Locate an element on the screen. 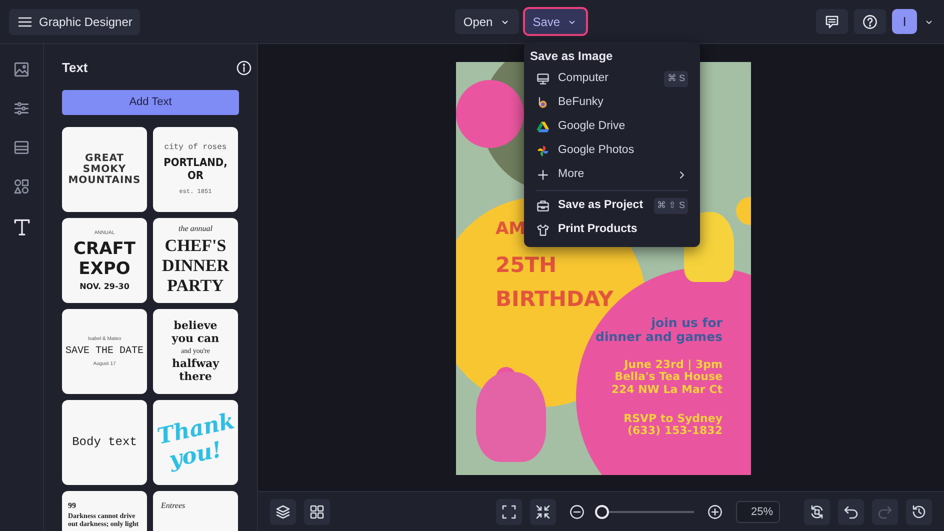 The image size is (944, 531). poster-rsvp-text: RSVP to Sydney (633) 153-1832 is located at coordinates (673, 425).